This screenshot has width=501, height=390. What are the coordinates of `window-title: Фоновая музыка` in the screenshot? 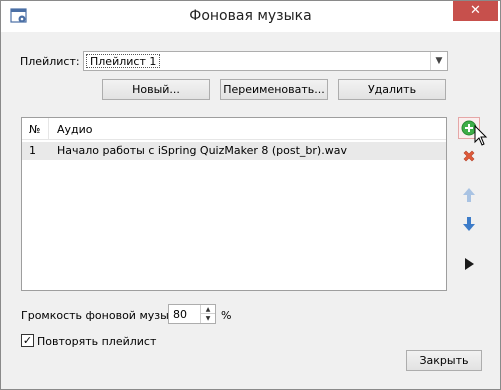 It's located at (250, 16).